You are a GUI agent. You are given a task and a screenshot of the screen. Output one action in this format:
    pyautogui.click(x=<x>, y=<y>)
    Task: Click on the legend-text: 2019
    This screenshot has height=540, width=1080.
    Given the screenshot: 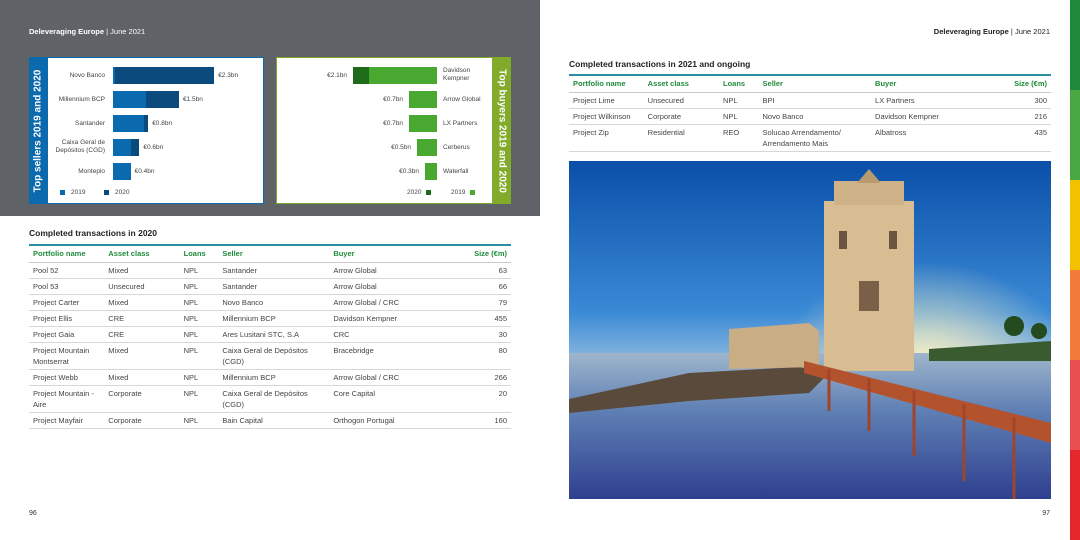 What is the action you would take?
    pyautogui.click(x=78, y=192)
    